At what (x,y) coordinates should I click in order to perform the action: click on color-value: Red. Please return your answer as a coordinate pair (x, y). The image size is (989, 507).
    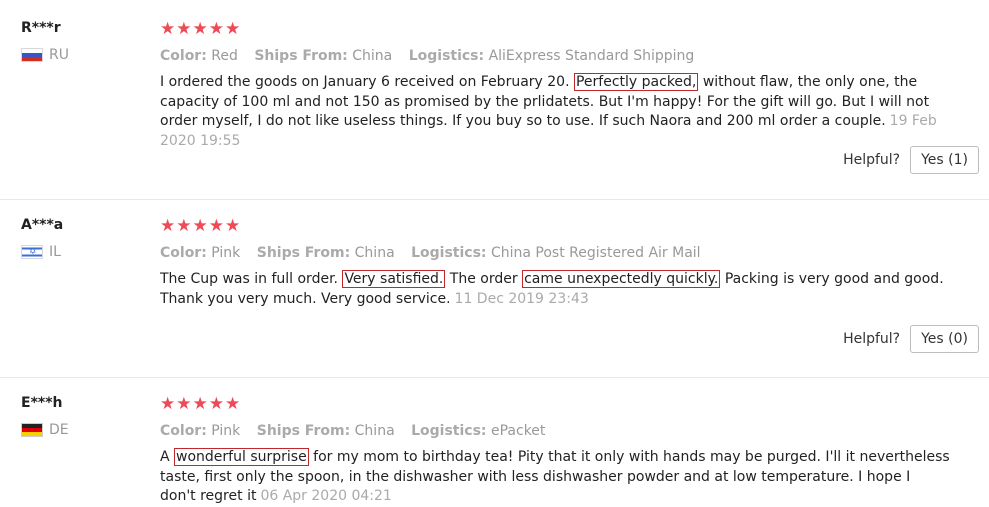
    Looking at the image, I should click on (224, 56).